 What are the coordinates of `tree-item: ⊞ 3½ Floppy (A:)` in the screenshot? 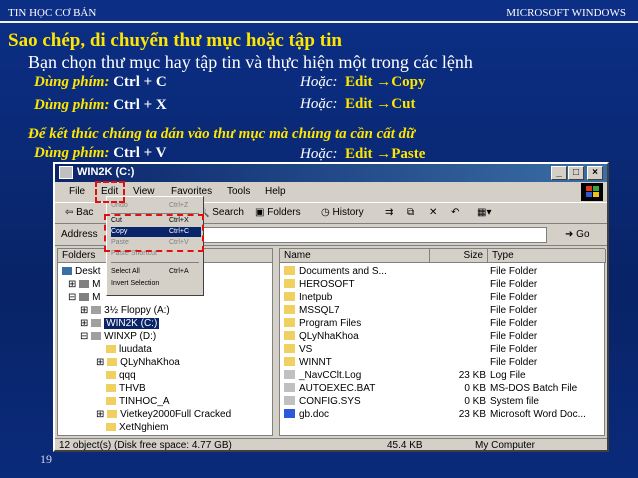 It's located at (125, 310).